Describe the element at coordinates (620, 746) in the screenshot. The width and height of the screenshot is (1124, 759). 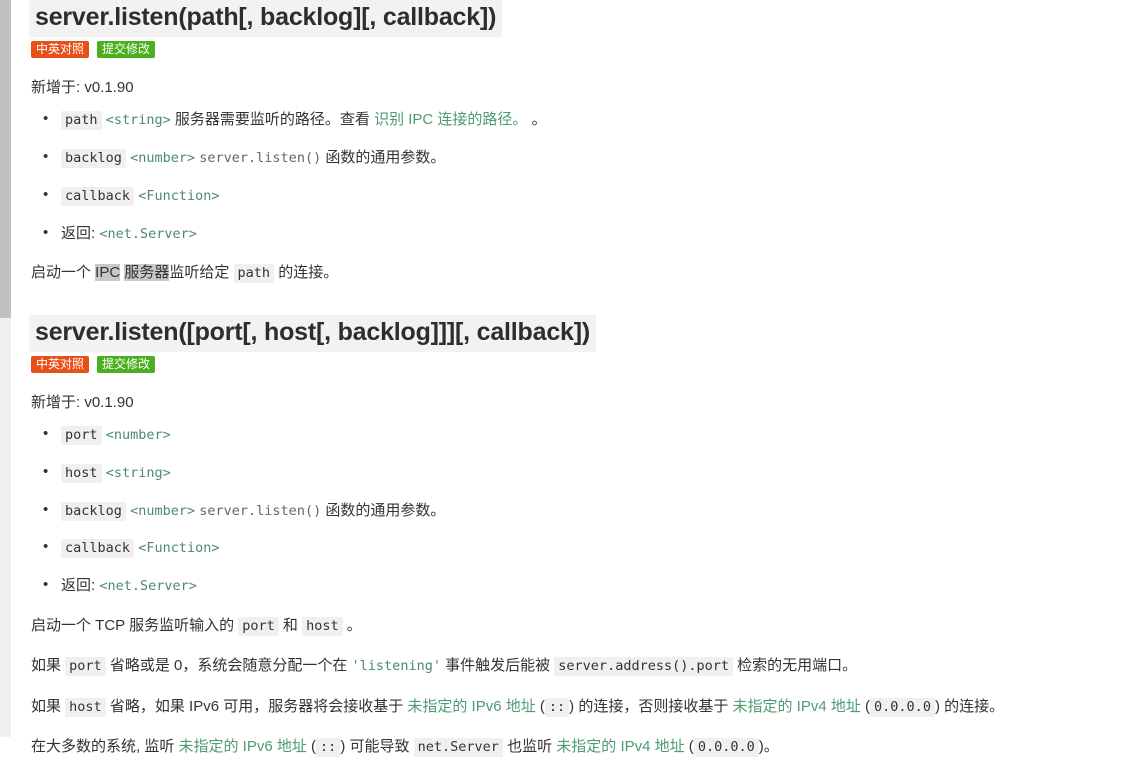
I see `unspecified-ipv4-link-2: 未指定的 IPv4 地址` at that location.